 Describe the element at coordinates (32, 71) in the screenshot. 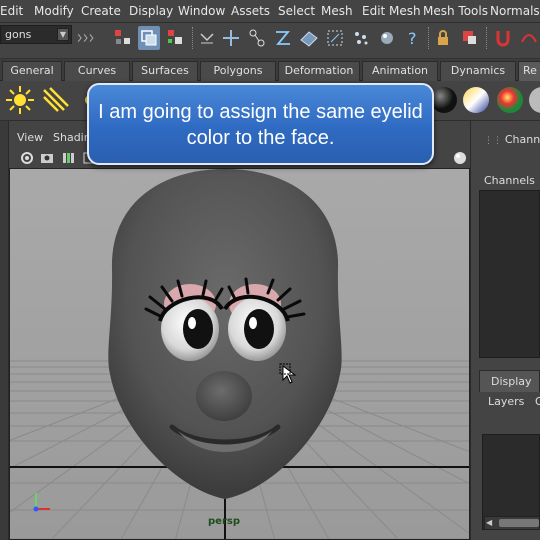

I see `tab-general: General` at that location.